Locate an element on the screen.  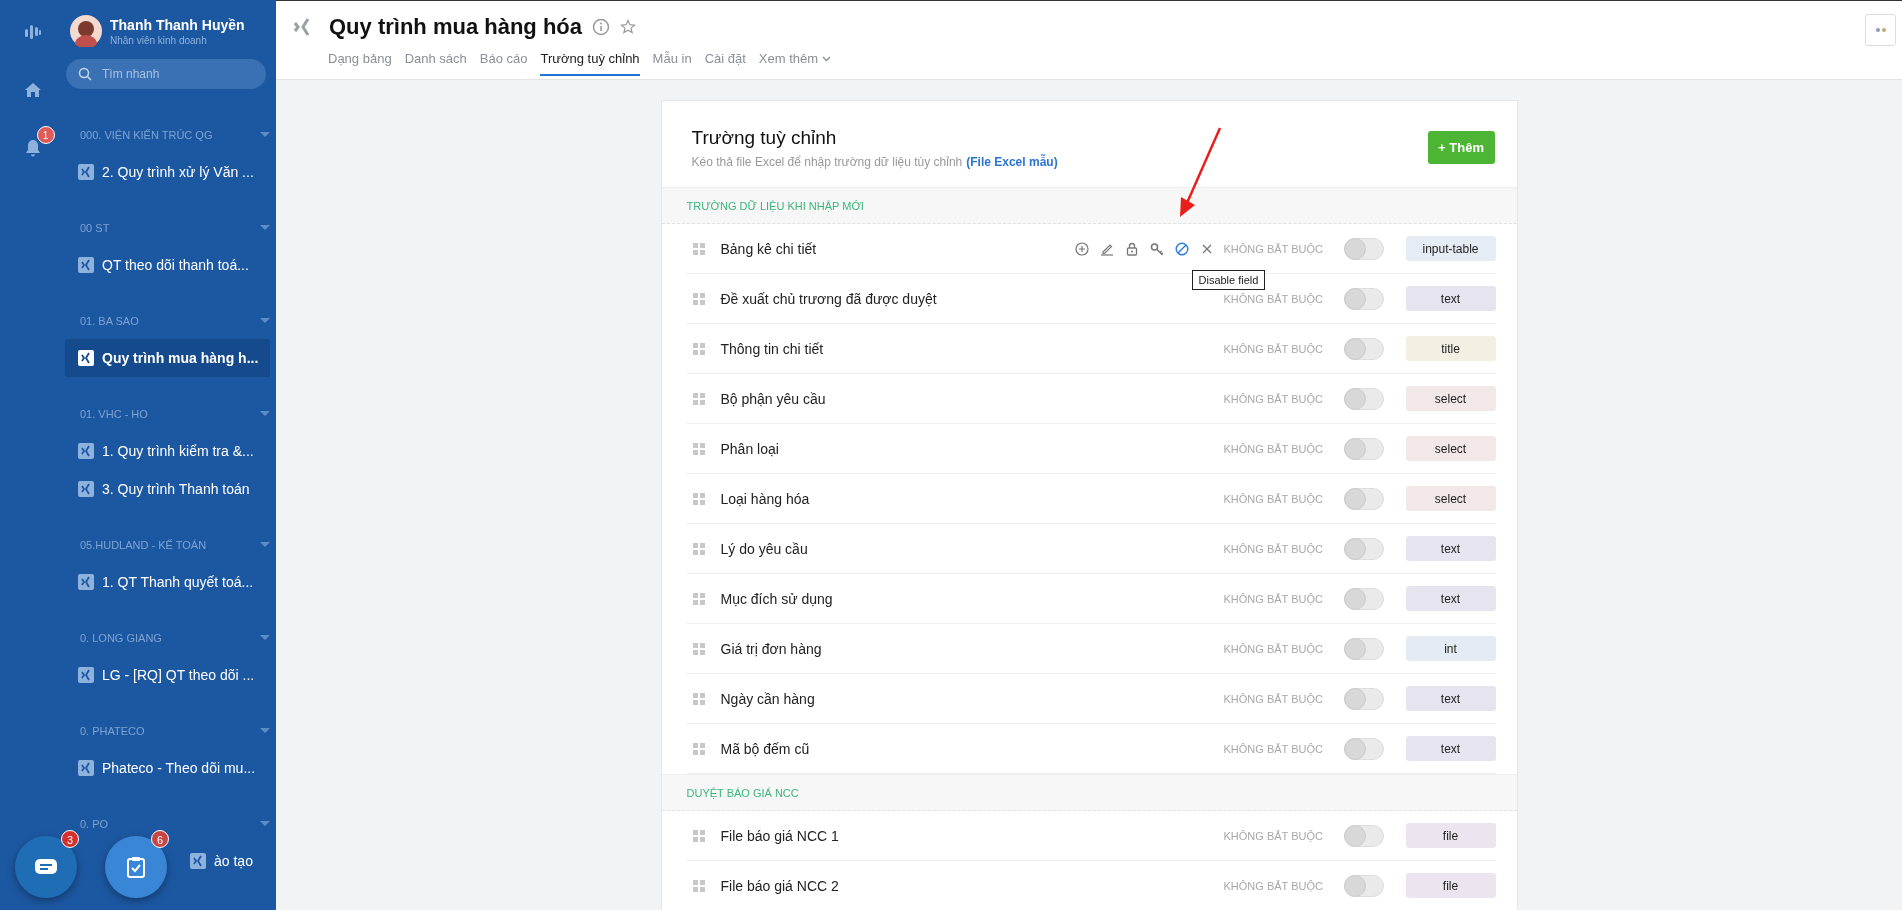
star-icon is located at coordinates (628, 27).